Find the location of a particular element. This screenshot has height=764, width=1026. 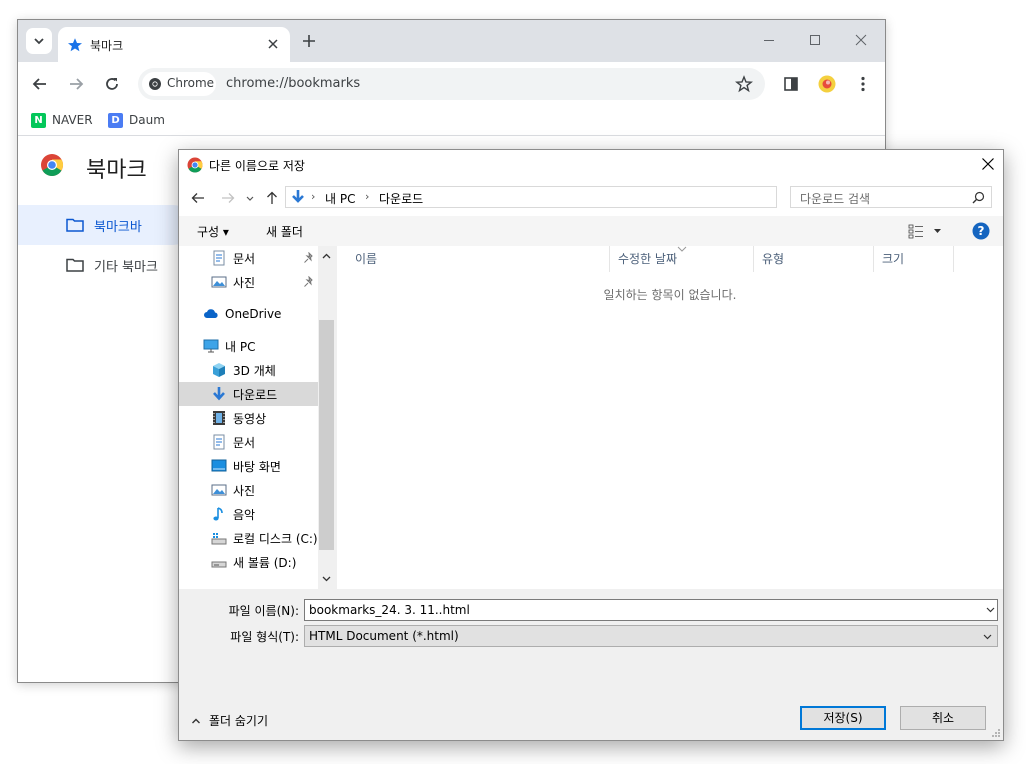

sort-indicator-icon is located at coordinates (682, 249).